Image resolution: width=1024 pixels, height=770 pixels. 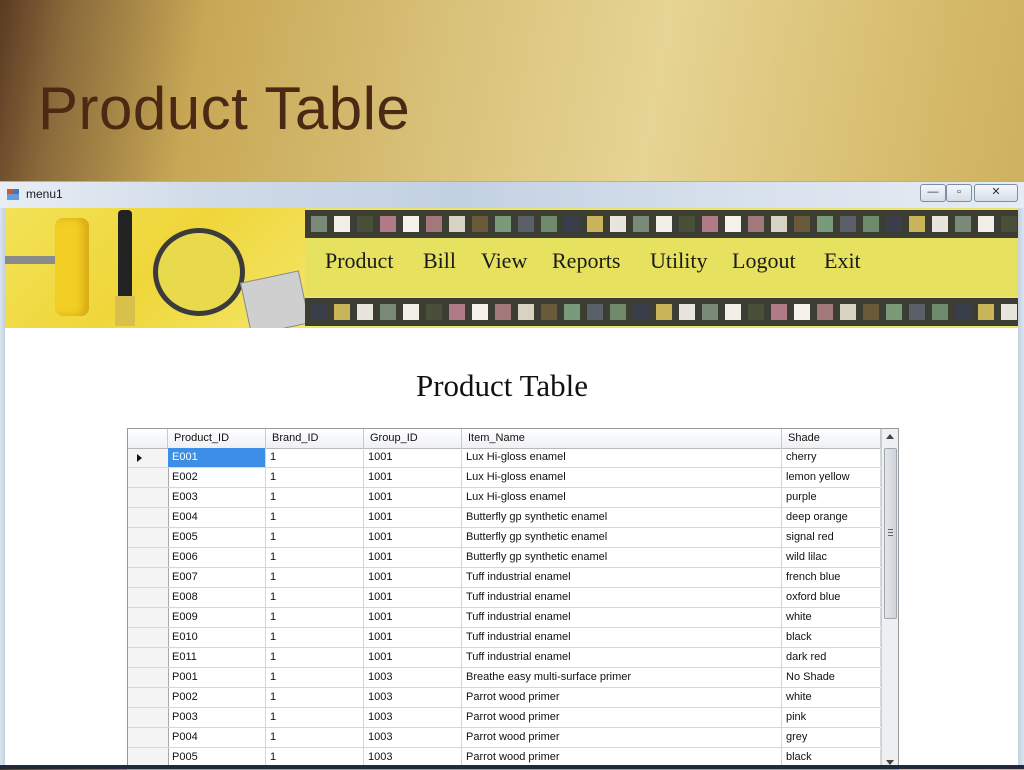 I want to click on table-row: P003 1 1003 Parrot wood primer pink, so click(x=504, y=718).